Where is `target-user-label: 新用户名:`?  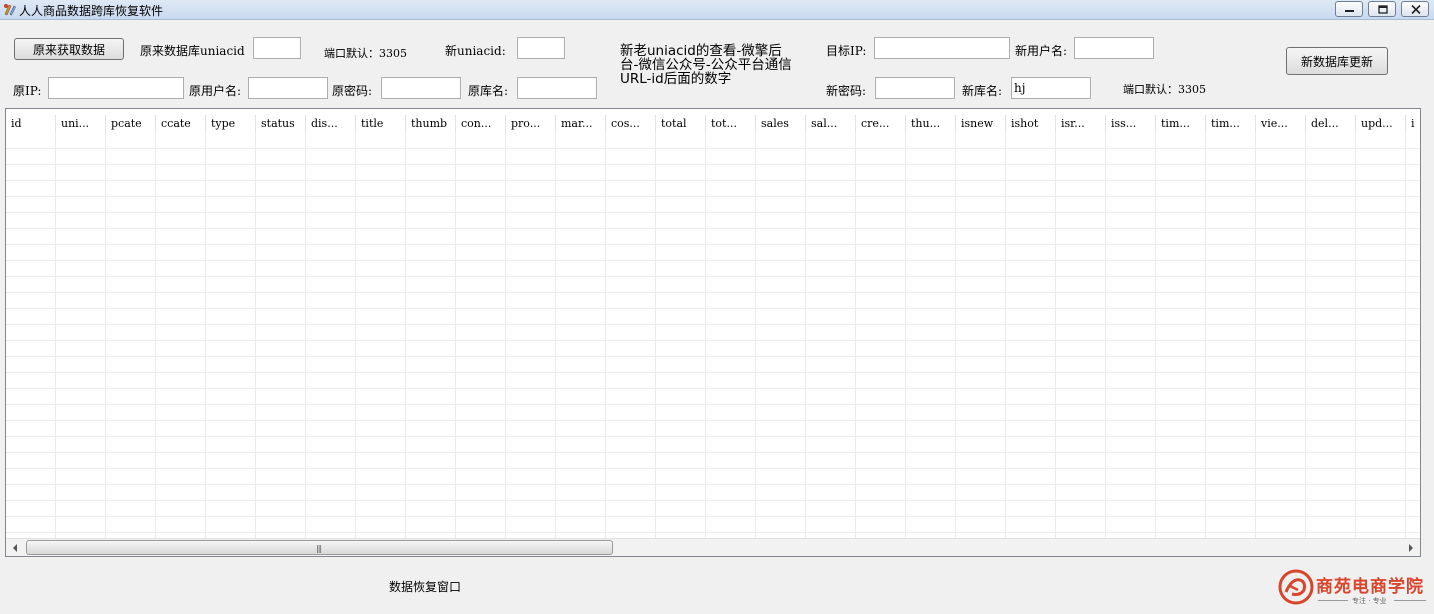
target-user-label: 新用户名: is located at coordinates (1041, 51).